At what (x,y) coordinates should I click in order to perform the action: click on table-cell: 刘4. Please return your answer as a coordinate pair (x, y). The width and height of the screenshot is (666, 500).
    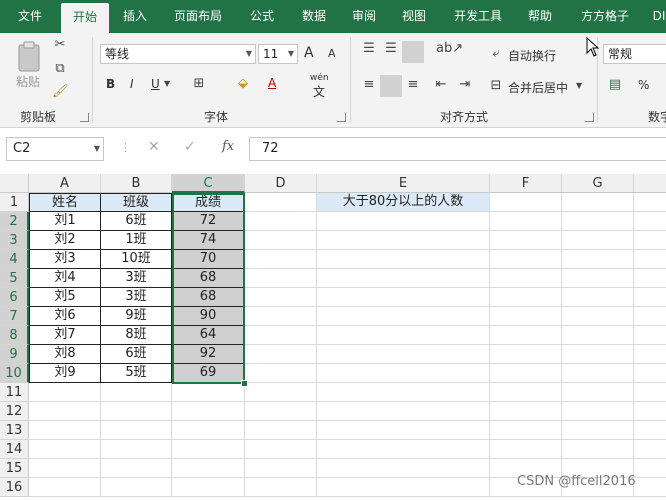
    Looking at the image, I should click on (65, 278).